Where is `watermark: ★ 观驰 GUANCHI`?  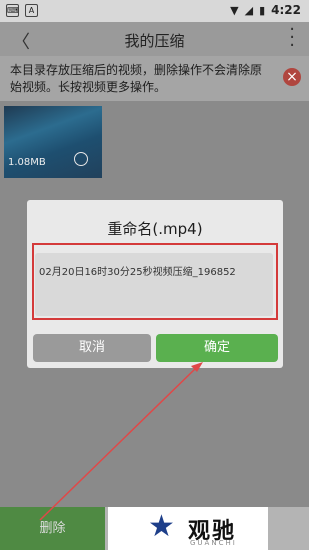
watermark: ★ 观驰 GUANCHI is located at coordinates (188, 528).